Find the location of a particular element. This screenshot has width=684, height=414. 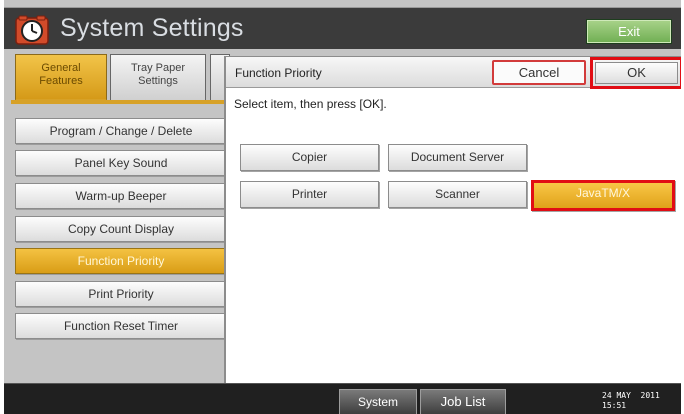

title-bar: System Settings Exit is located at coordinates (342, 28).